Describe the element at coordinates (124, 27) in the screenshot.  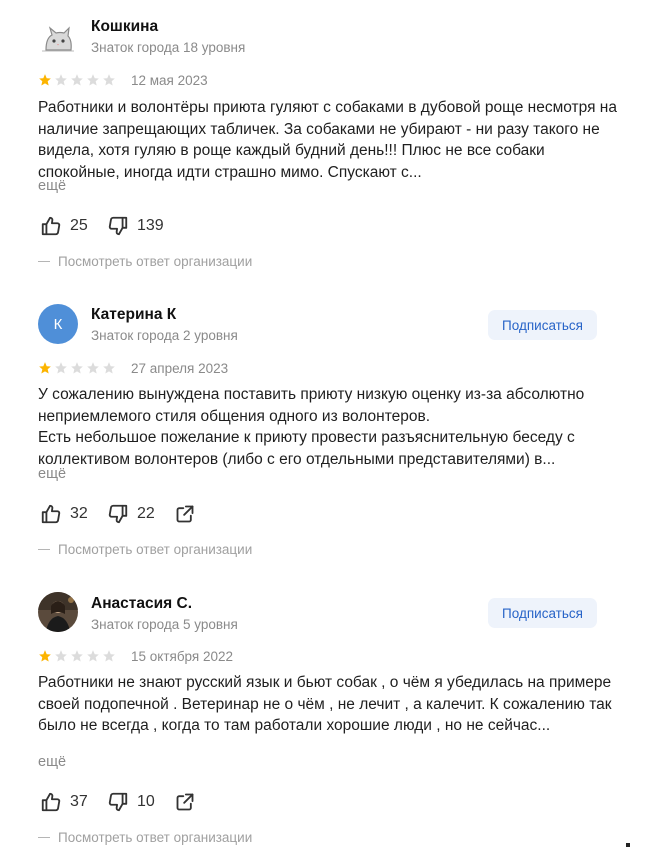
I see `author-name: Кошкина` at that location.